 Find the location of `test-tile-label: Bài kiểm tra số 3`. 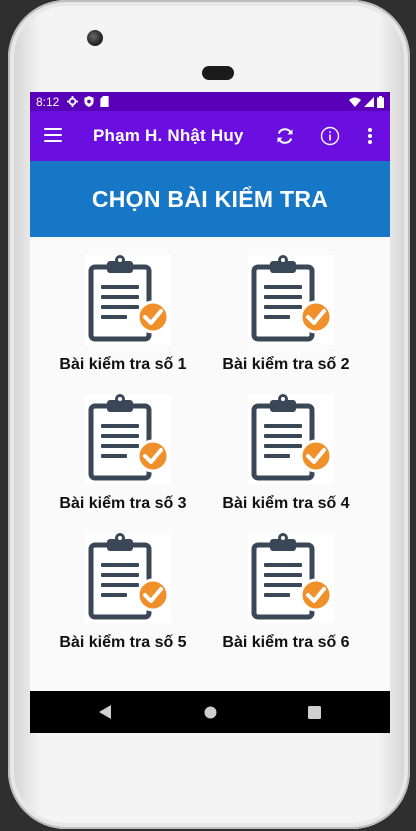

test-tile-label: Bài kiểm tra số 3 is located at coordinates (123, 503).